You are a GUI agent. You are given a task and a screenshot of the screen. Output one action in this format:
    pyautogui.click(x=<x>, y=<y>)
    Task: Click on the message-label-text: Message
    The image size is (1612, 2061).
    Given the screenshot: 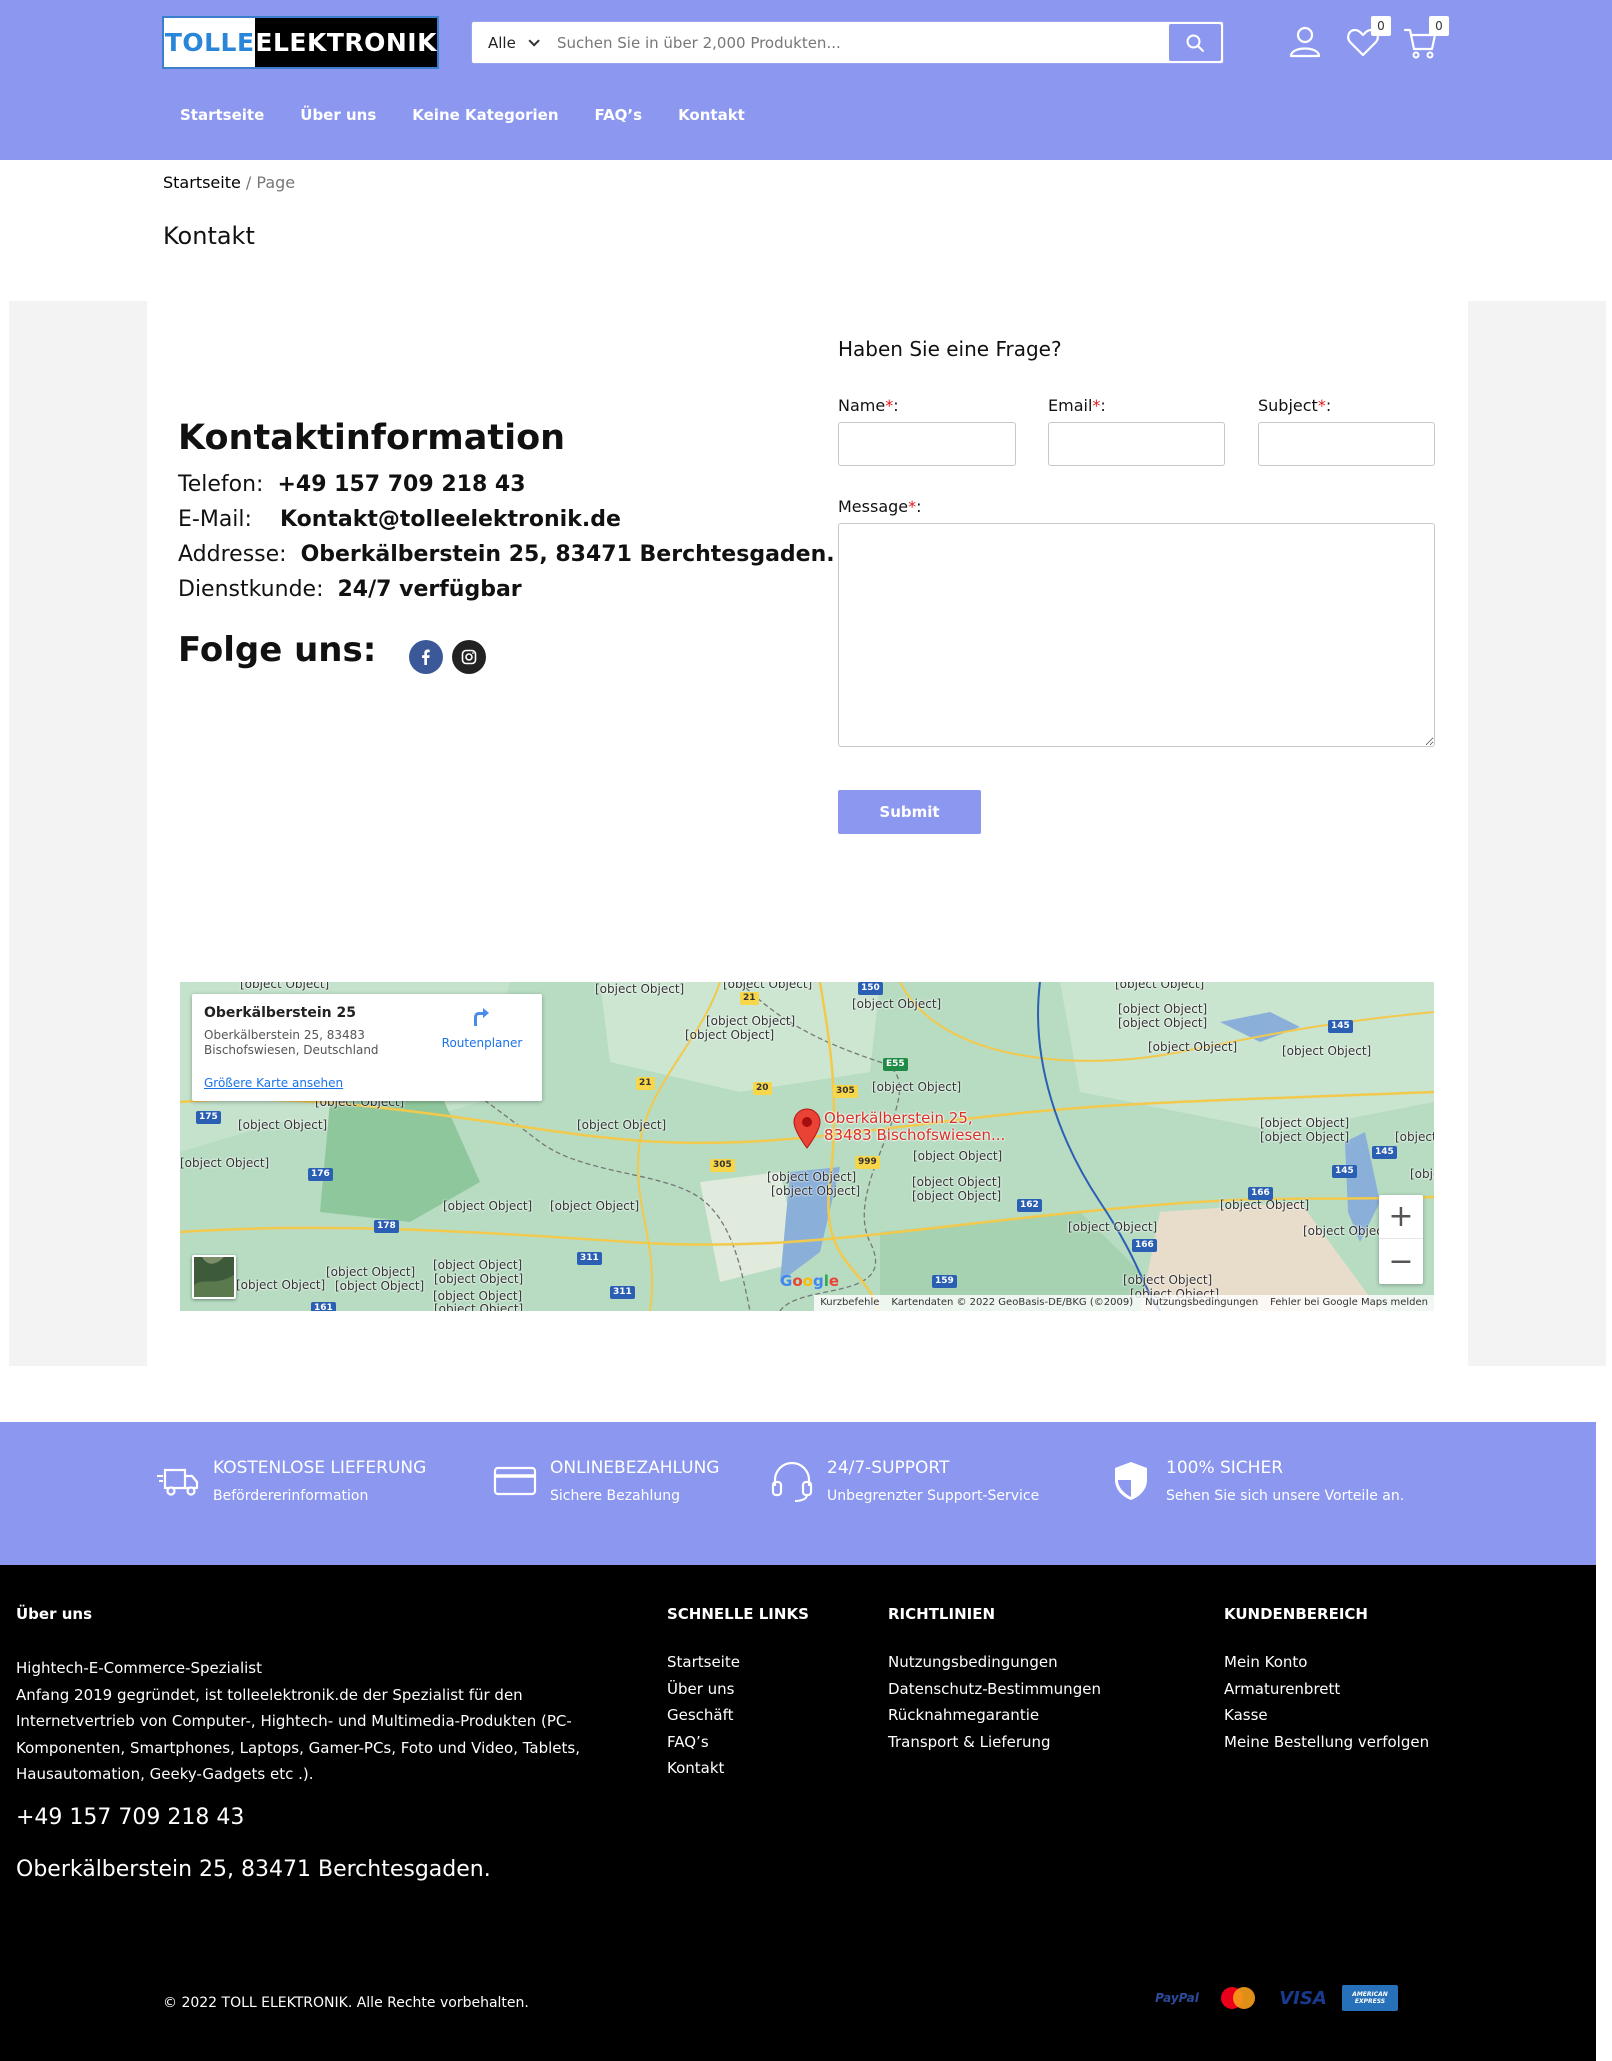 What is the action you would take?
    pyautogui.click(x=873, y=506)
    